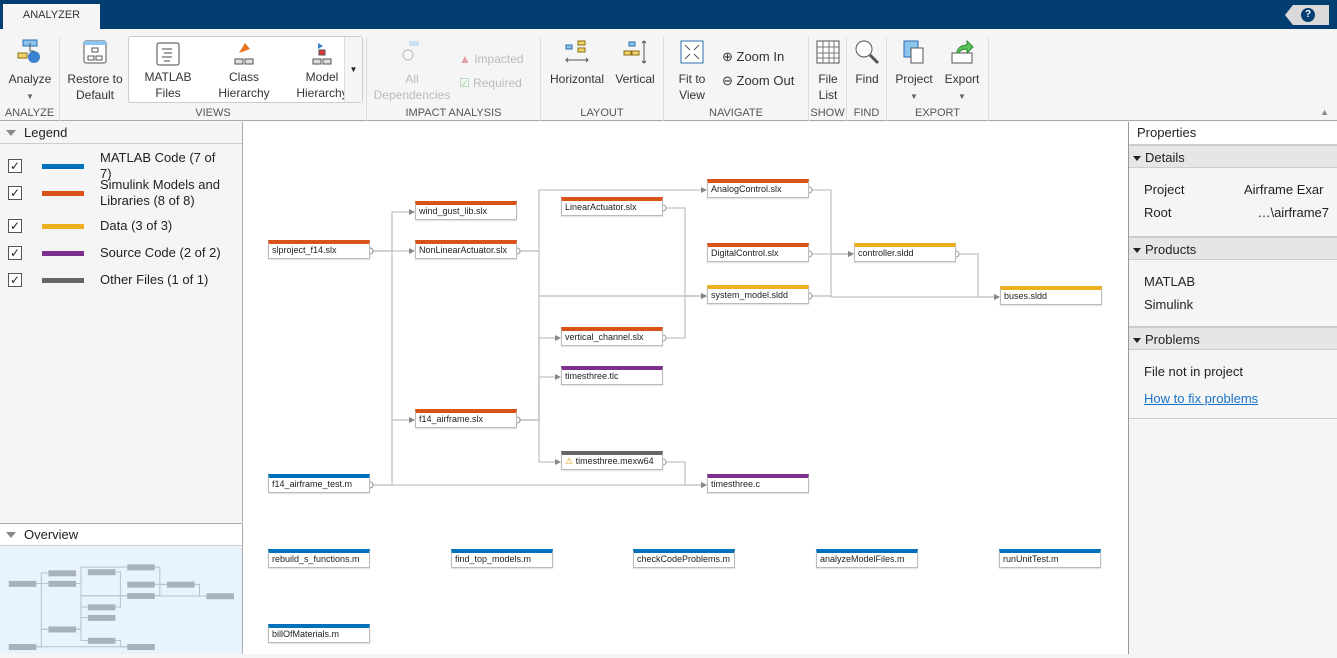 The width and height of the screenshot is (1337, 658). I want to click on horizontal-layout-button: Horizontal, so click(577, 63).